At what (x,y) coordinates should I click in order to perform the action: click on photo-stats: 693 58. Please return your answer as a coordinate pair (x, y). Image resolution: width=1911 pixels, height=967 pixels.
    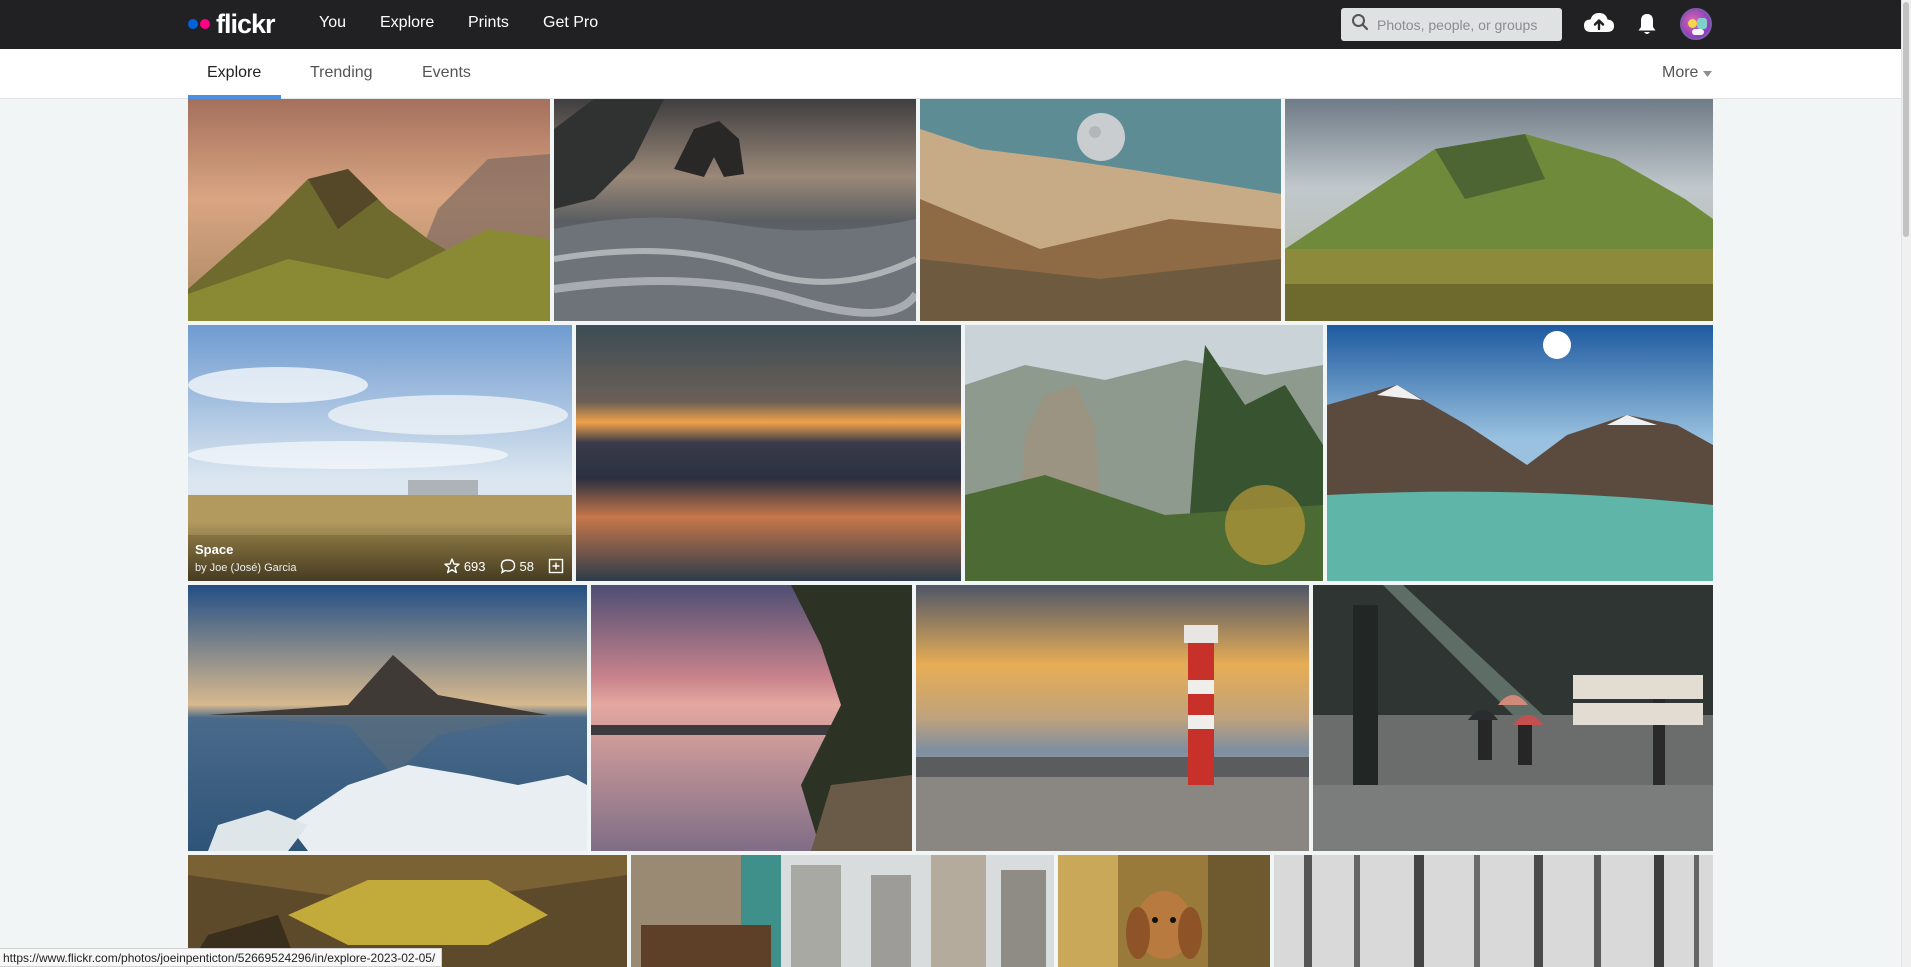
    Looking at the image, I should click on (497, 566).